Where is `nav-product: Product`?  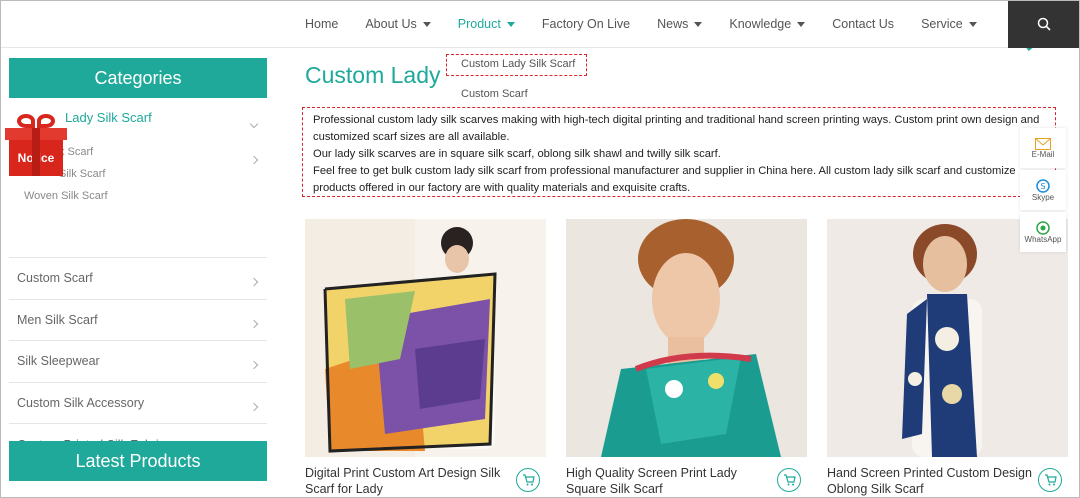 nav-product: Product is located at coordinates (486, 24).